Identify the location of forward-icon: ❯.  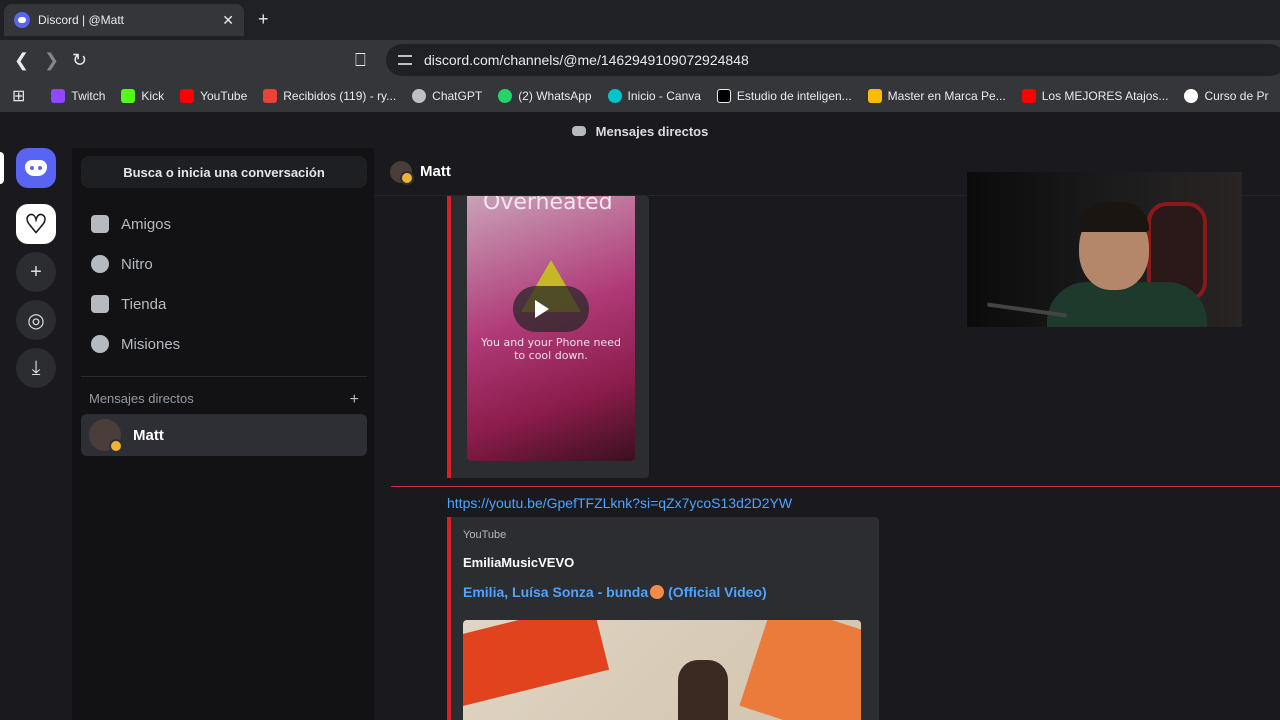
(51, 60).